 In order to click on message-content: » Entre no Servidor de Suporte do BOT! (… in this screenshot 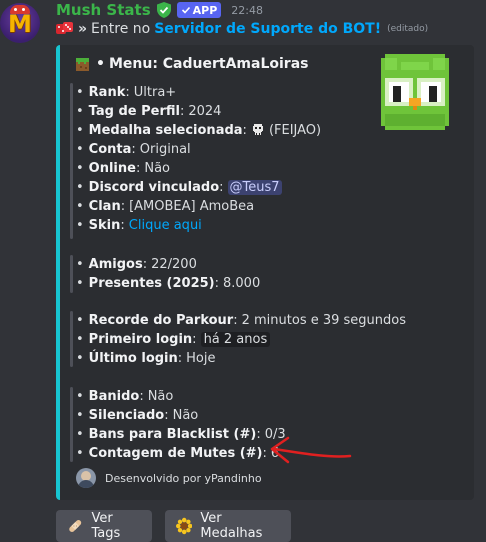, I will do `click(242, 29)`.